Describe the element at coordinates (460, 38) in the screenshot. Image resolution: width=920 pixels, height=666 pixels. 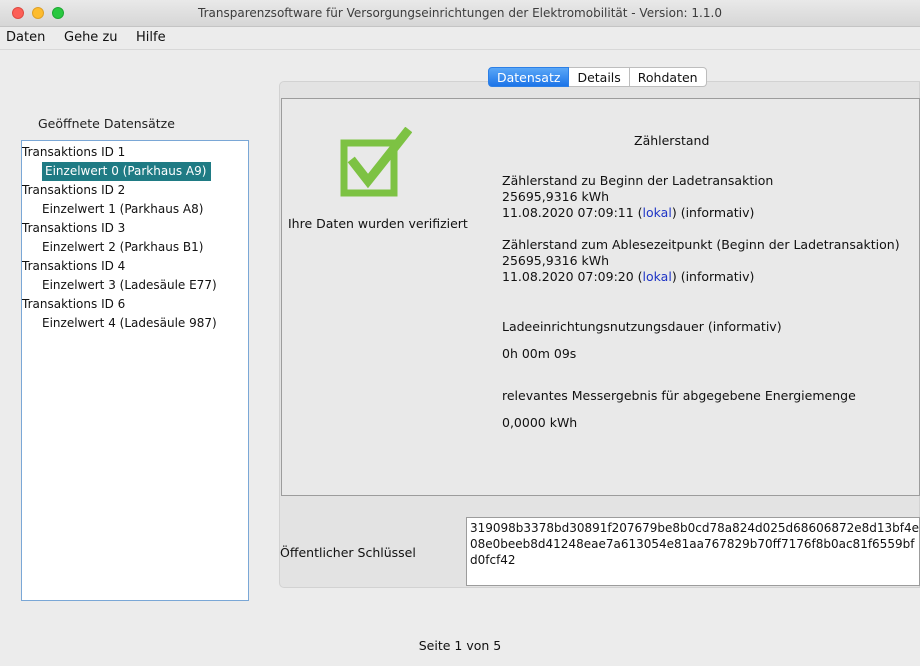
I see `menu-bar: Daten Gehe zu Hilfe` at that location.